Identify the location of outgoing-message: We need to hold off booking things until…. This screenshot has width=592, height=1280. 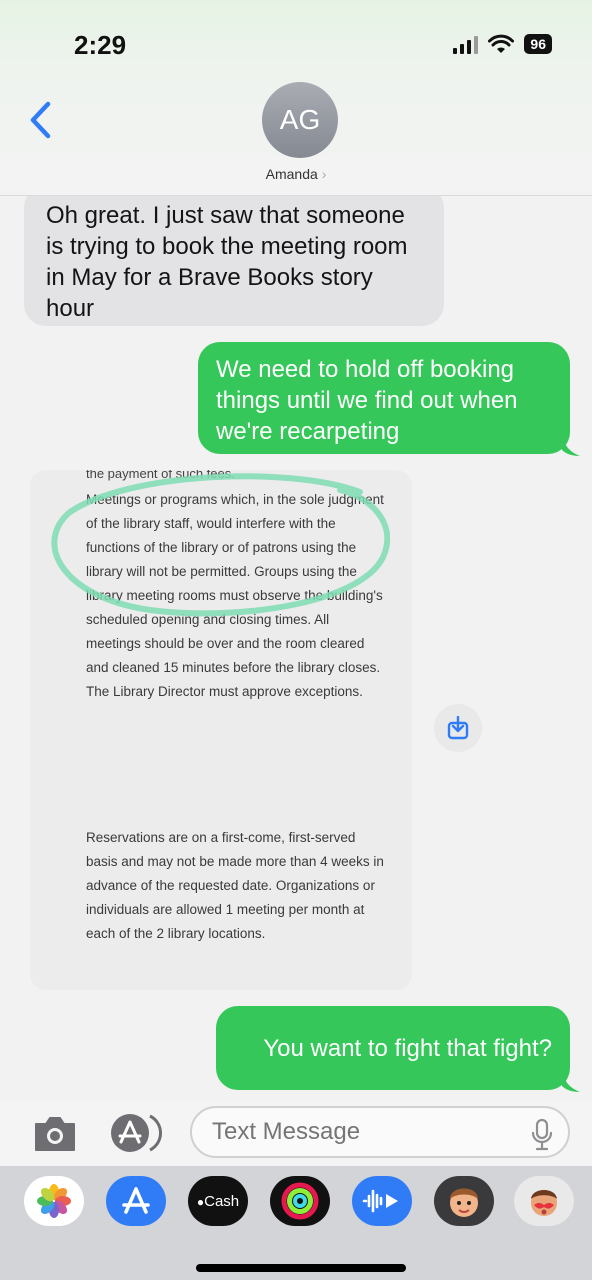
(384, 398).